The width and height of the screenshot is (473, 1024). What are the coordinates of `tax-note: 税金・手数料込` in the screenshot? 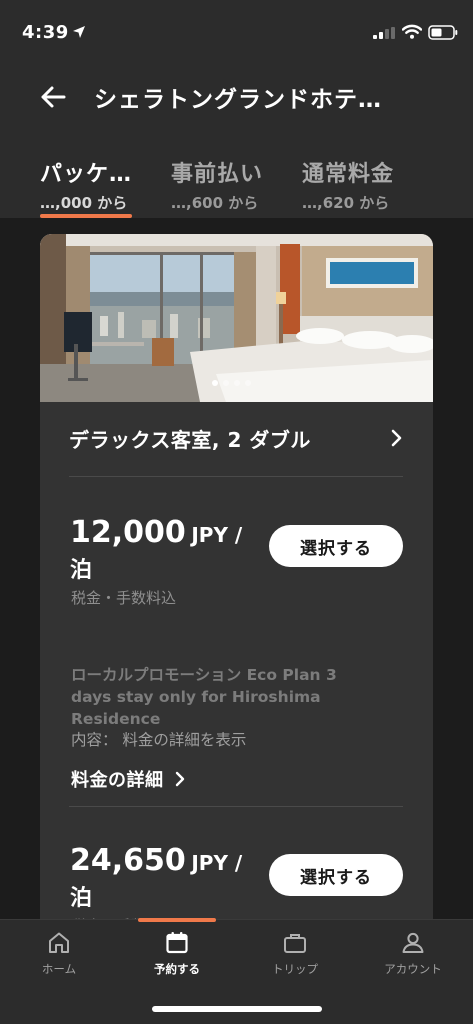 It's located at (124, 598).